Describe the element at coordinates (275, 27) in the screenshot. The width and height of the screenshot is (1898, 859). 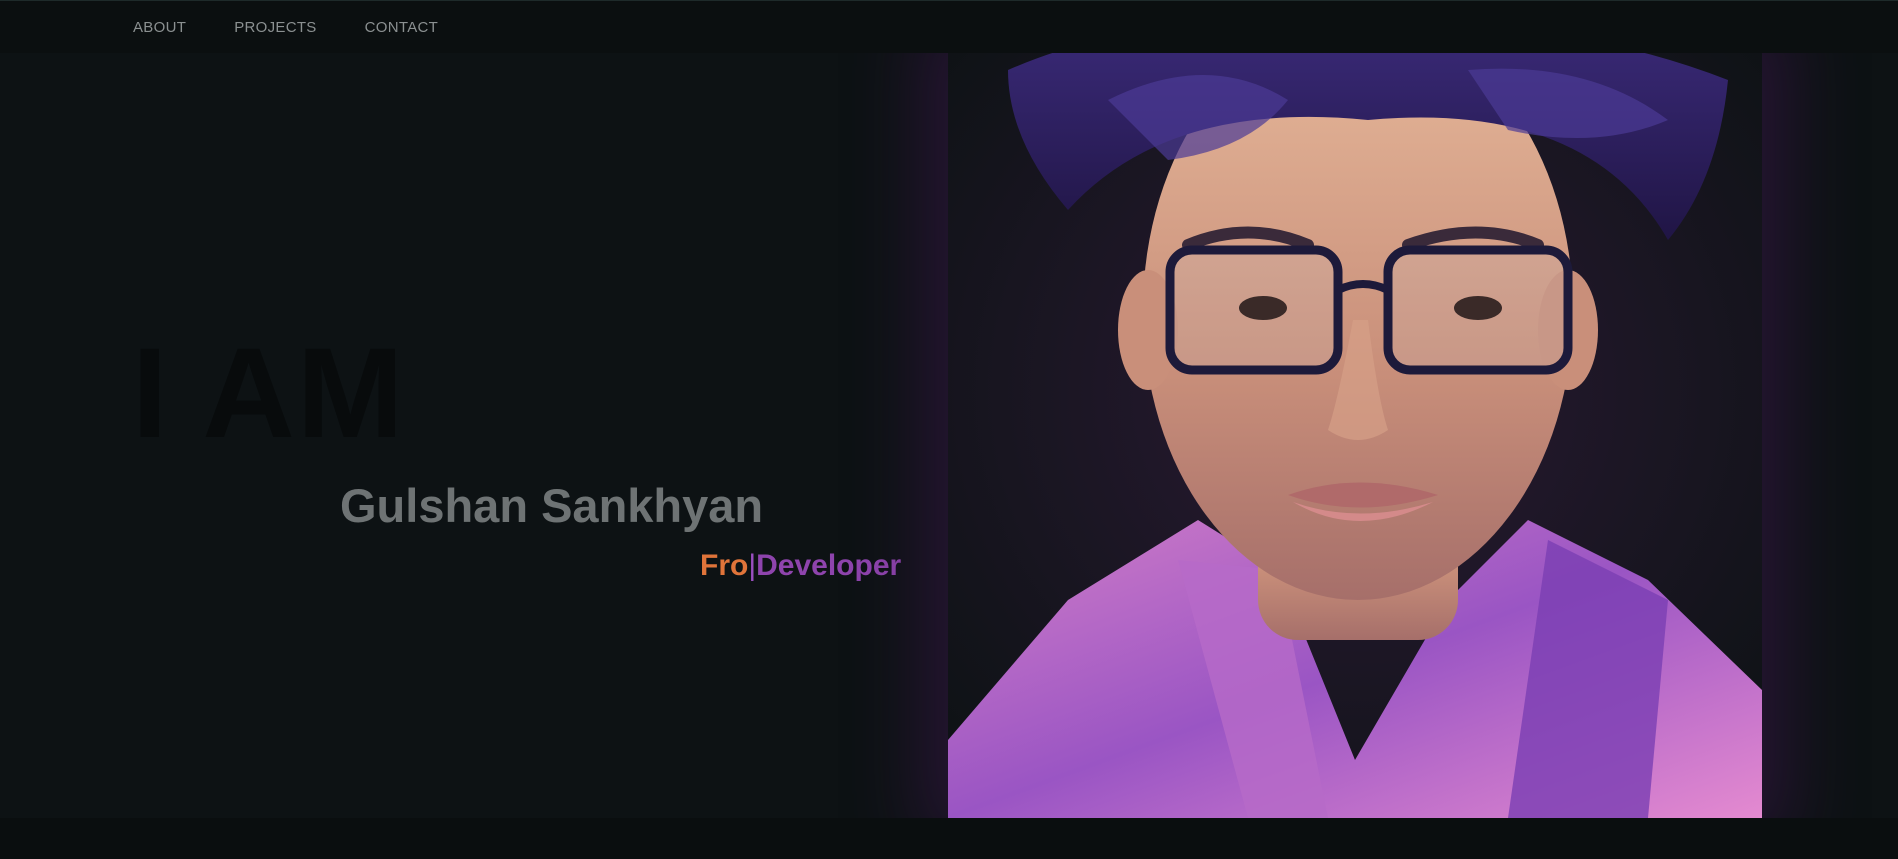
I see `nav-link-projects: PROJECTS` at that location.